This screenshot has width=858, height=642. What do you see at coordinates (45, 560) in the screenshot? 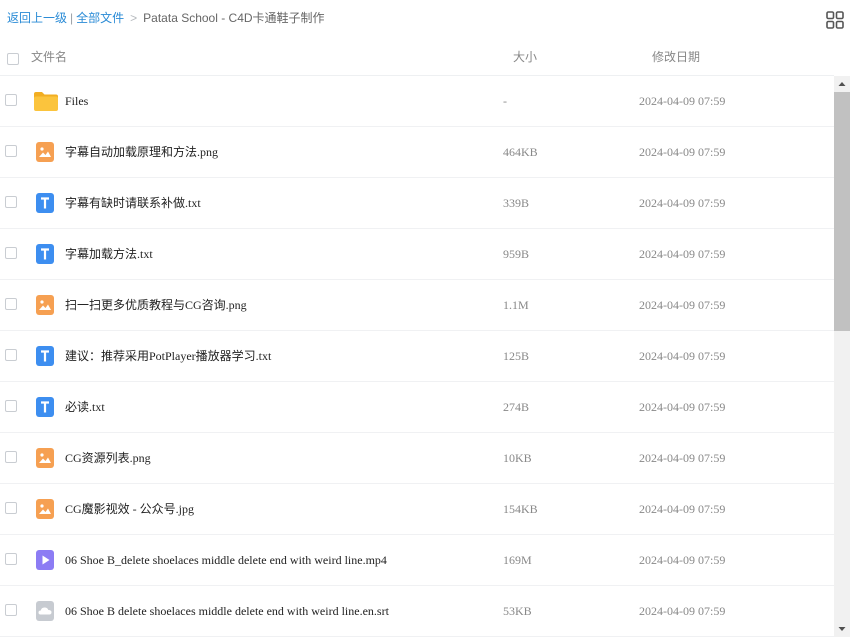
I see `video-file-icon` at bounding box center [45, 560].